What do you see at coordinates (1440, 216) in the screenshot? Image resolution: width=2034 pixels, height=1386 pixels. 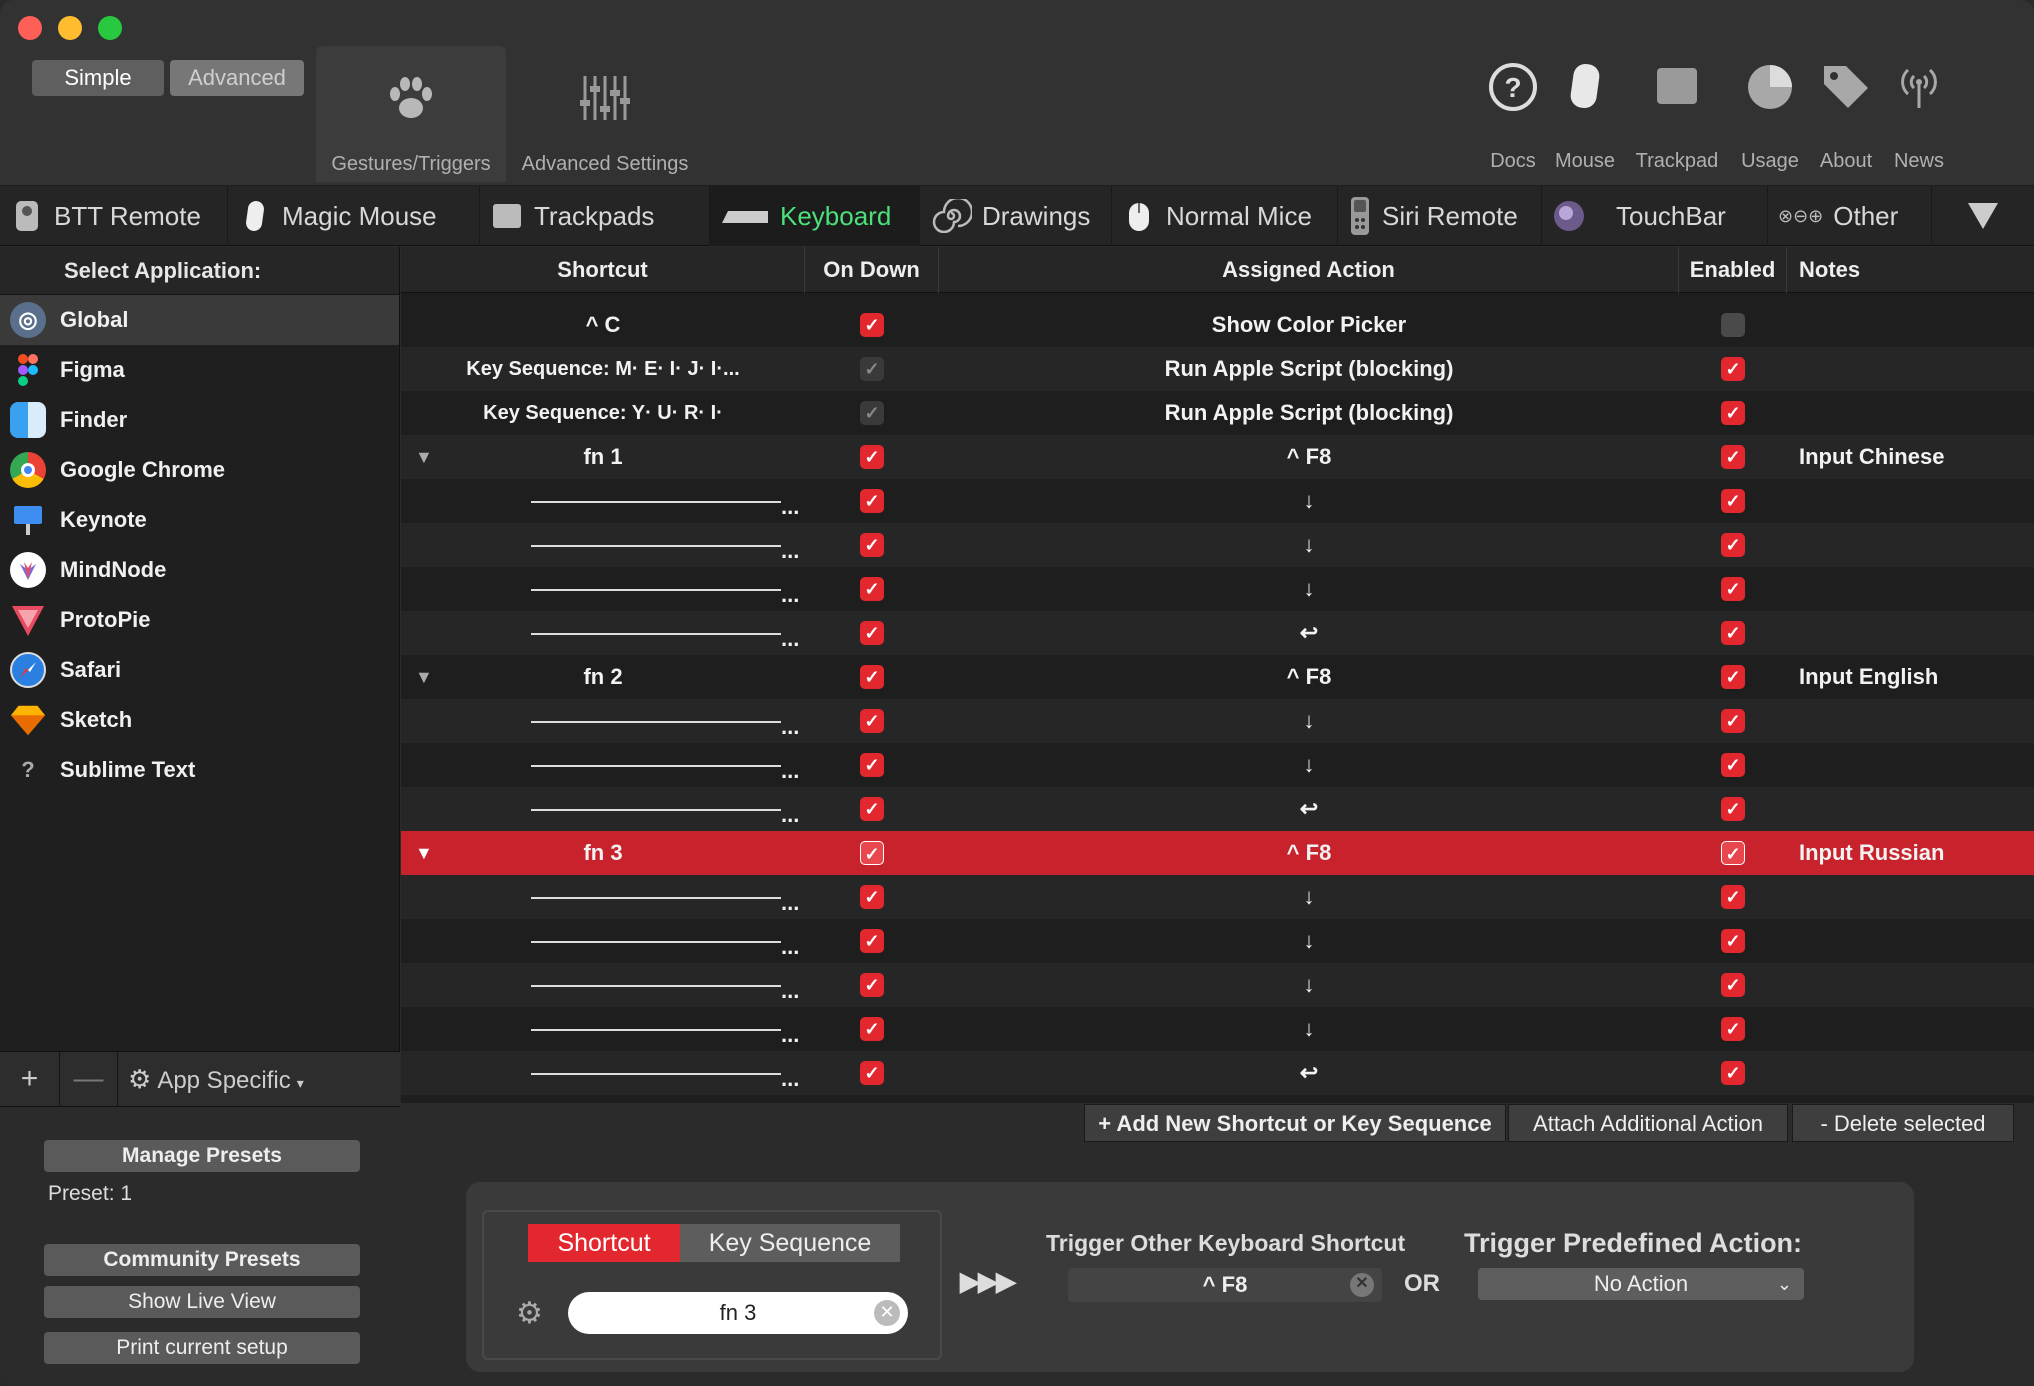 I see `tab-siri-remote: Siri Remote` at bounding box center [1440, 216].